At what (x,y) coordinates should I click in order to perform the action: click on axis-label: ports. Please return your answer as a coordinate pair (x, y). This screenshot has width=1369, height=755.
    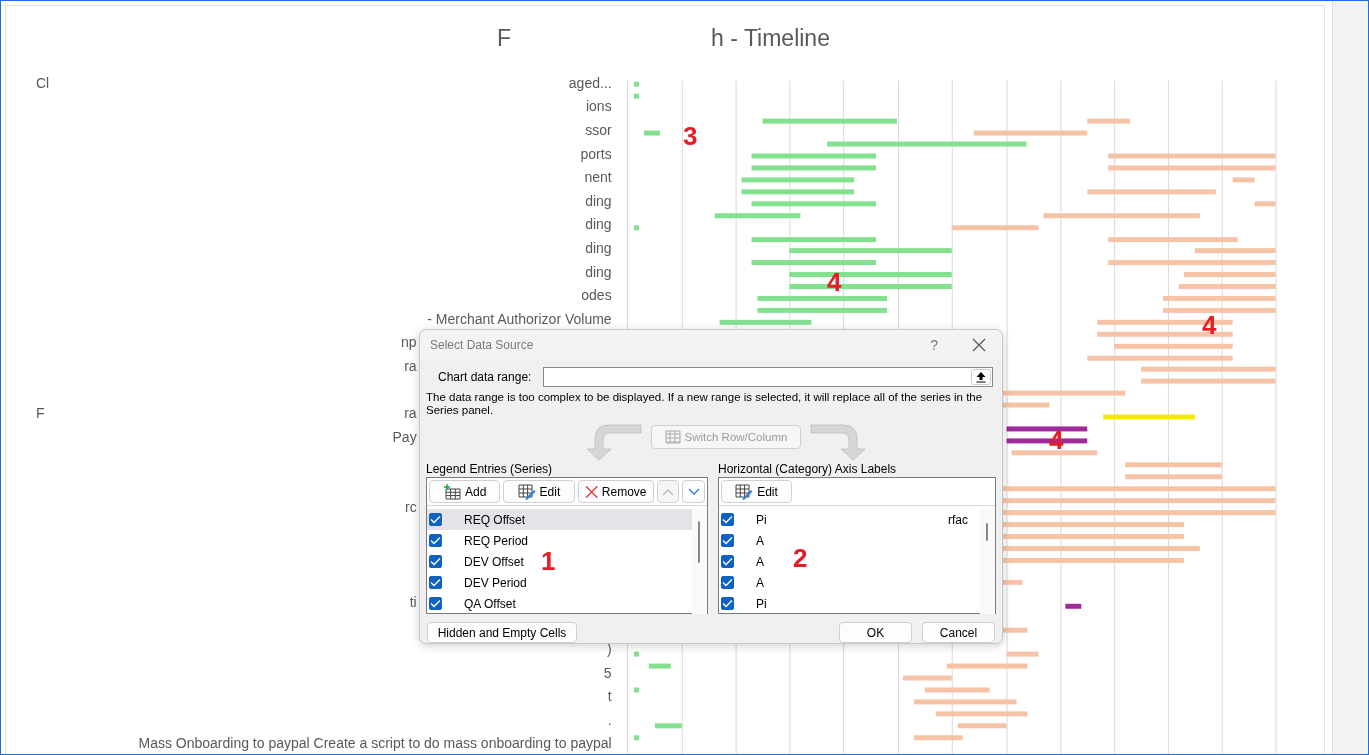
    Looking at the image, I should click on (596, 153).